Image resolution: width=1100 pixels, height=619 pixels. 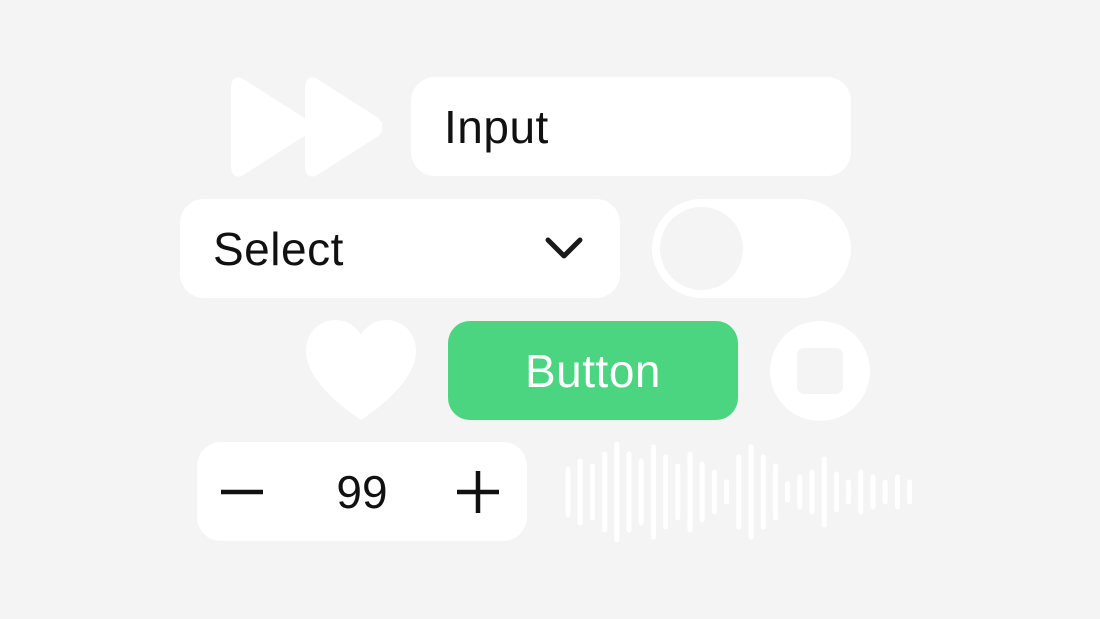 I want to click on waveform-icon, so click(x=739, y=492).